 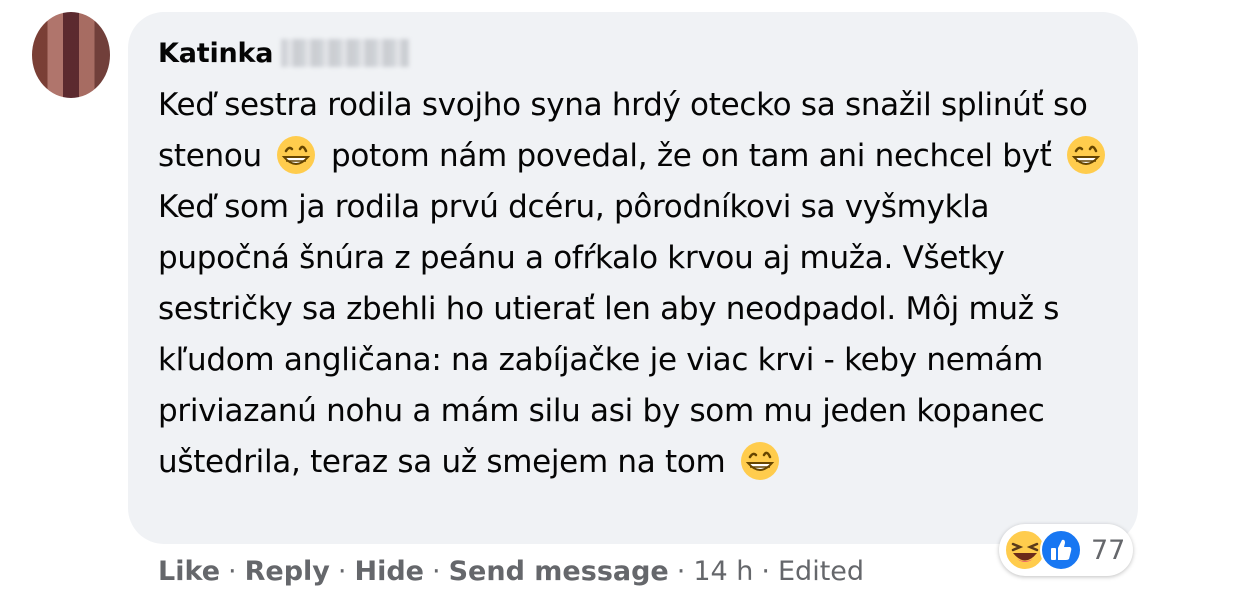 I want to click on send-message-button: Send message, so click(x=559, y=571).